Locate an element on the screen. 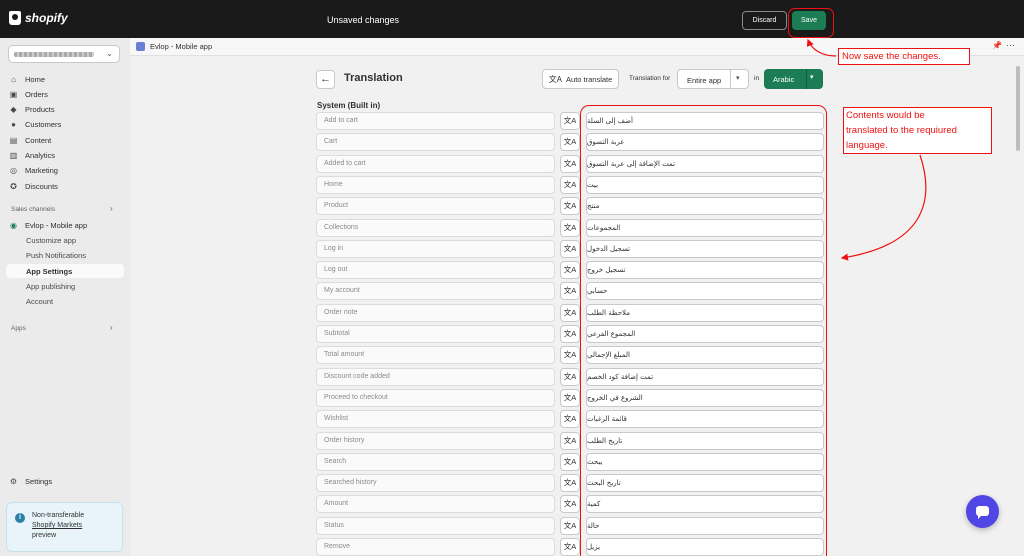 This screenshot has width=1024, height=556. source-text-field: Log in is located at coordinates (435, 248).